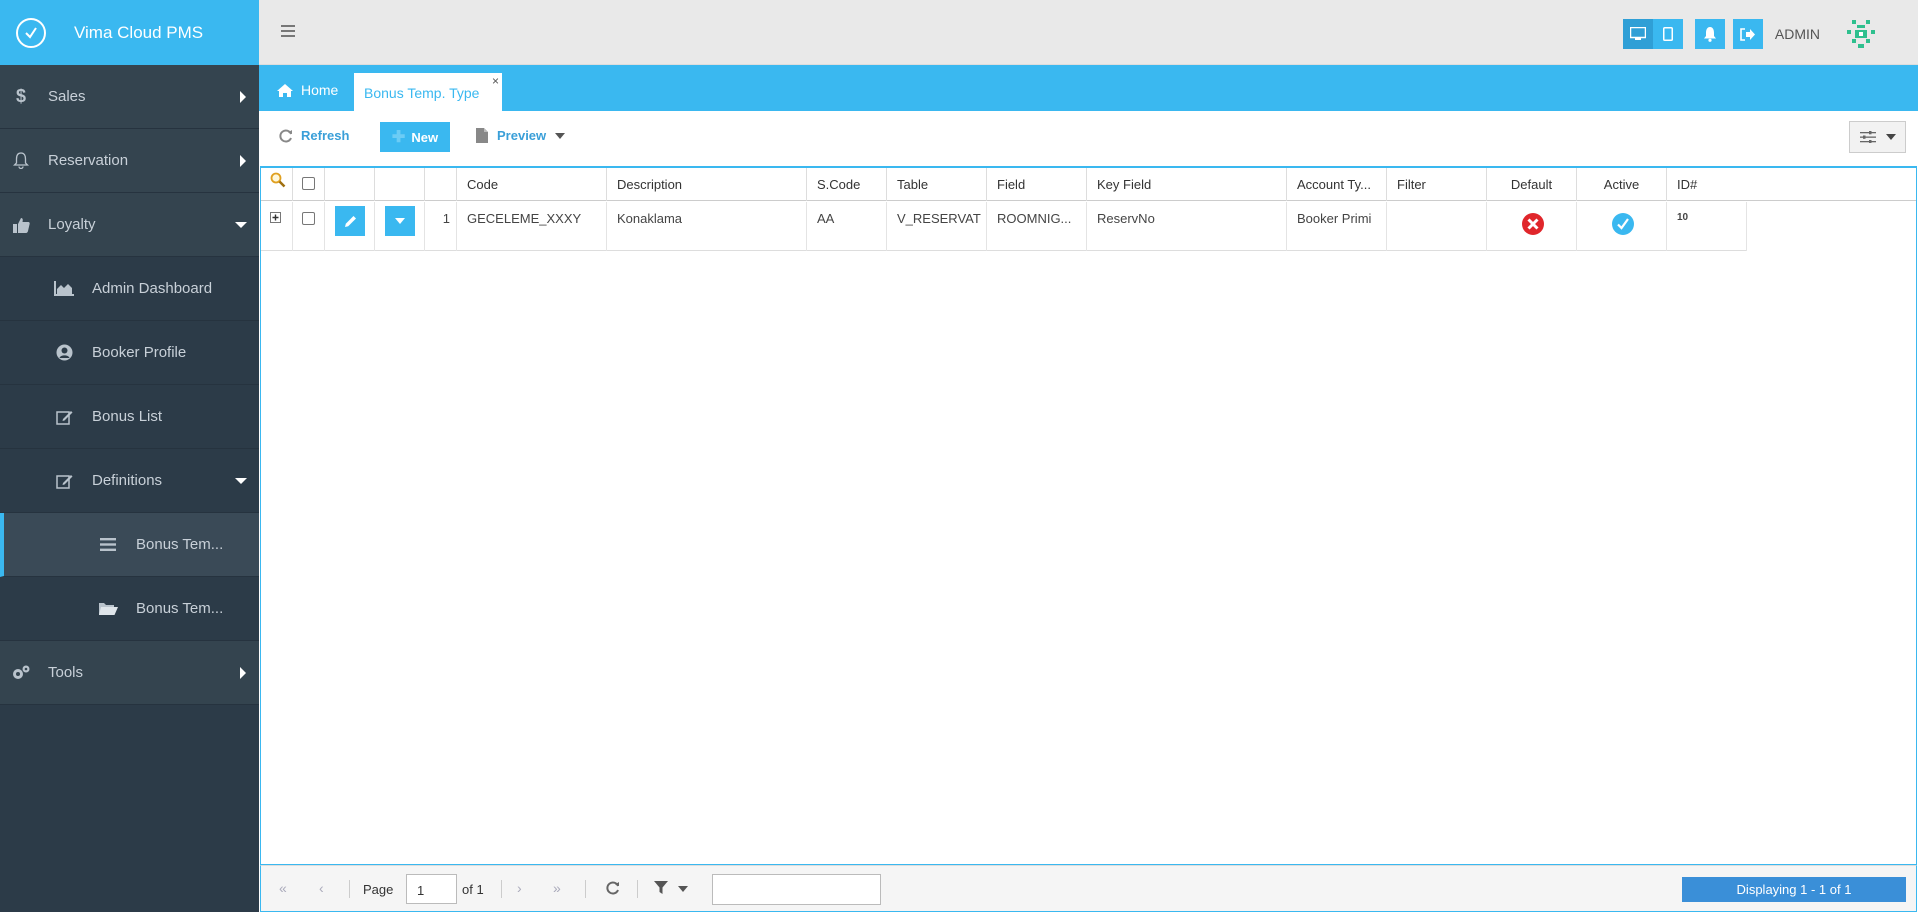 The width and height of the screenshot is (1918, 912). What do you see at coordinates (66, 672) in the screenshot?
I see `sidebar-item-label: Tools` at bounding box center [66, 672].